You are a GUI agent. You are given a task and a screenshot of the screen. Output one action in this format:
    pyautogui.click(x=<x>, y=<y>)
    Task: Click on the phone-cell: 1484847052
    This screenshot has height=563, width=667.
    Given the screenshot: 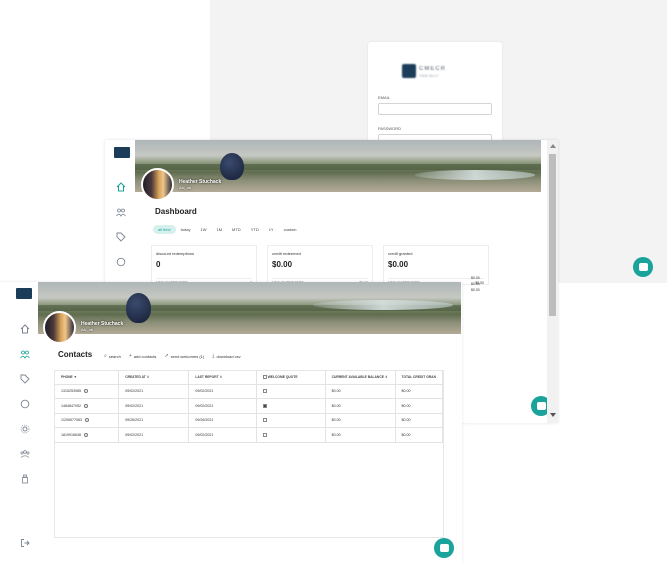 What is the action you would take?
    pyautogui.click(x=87, y=406)
    